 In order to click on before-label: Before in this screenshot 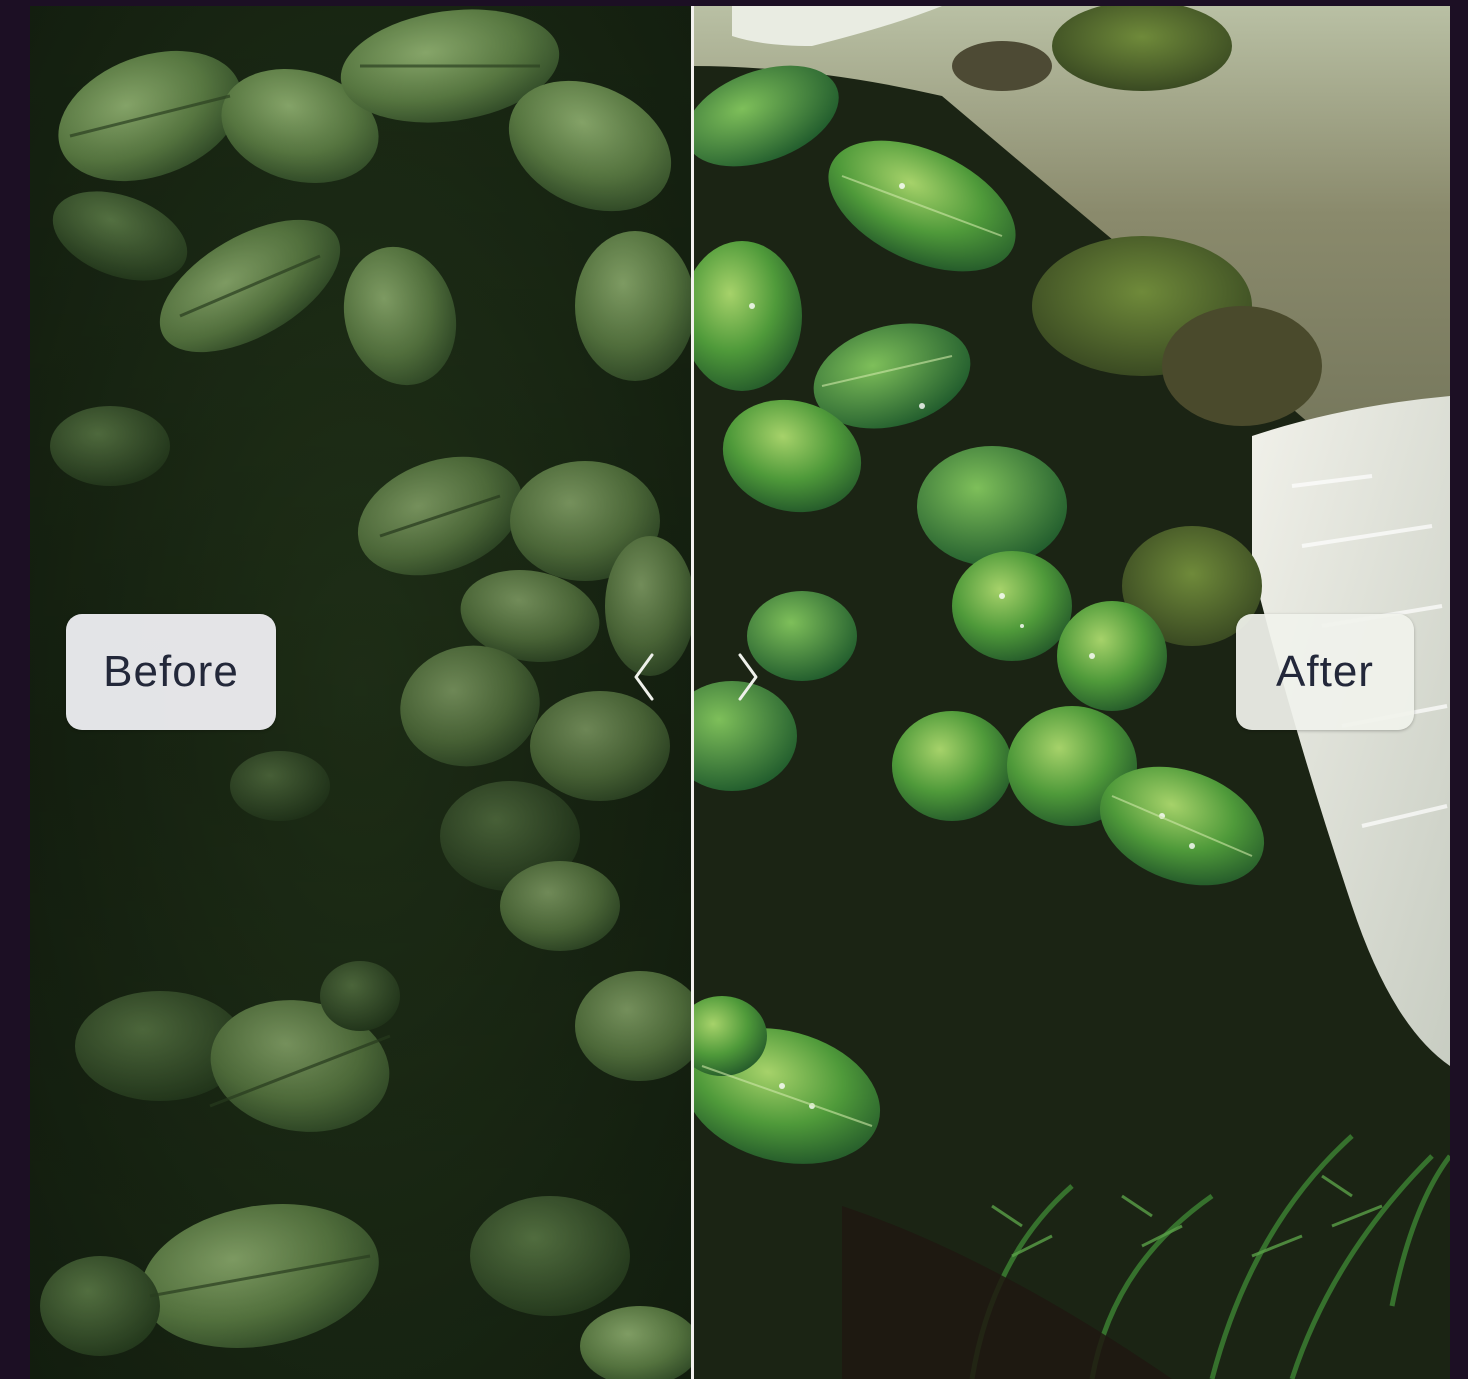, I will do `click(171, 672)`.